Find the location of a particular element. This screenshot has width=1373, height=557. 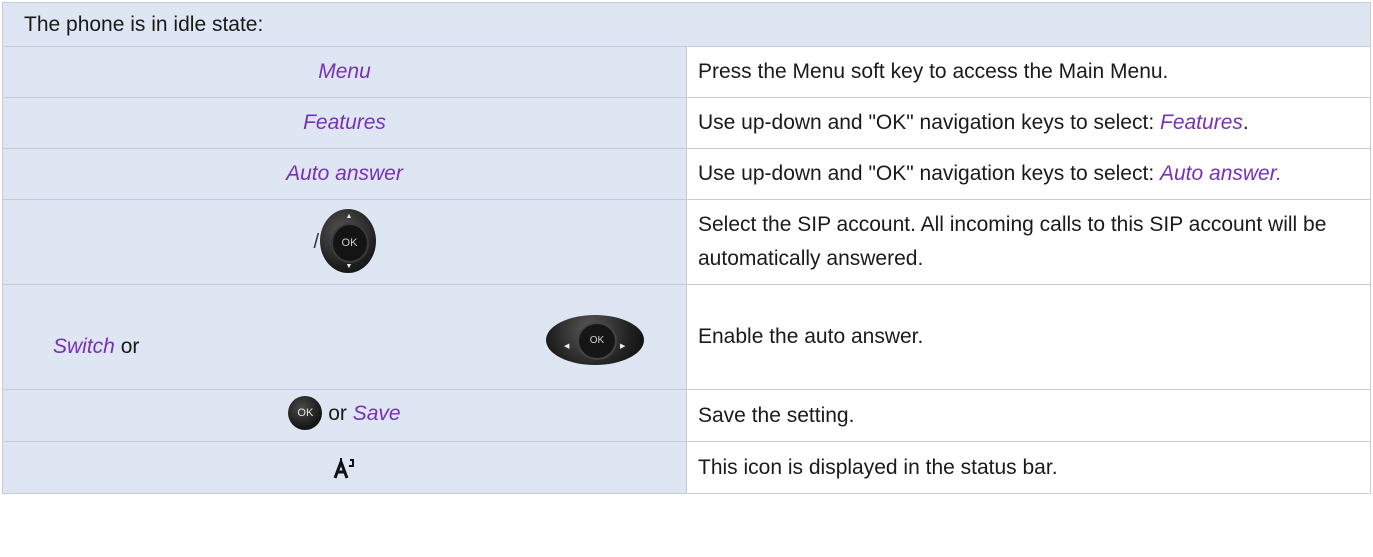

auto-answer-emphasis: Auto answer. is located at coordinates (1221, 173).